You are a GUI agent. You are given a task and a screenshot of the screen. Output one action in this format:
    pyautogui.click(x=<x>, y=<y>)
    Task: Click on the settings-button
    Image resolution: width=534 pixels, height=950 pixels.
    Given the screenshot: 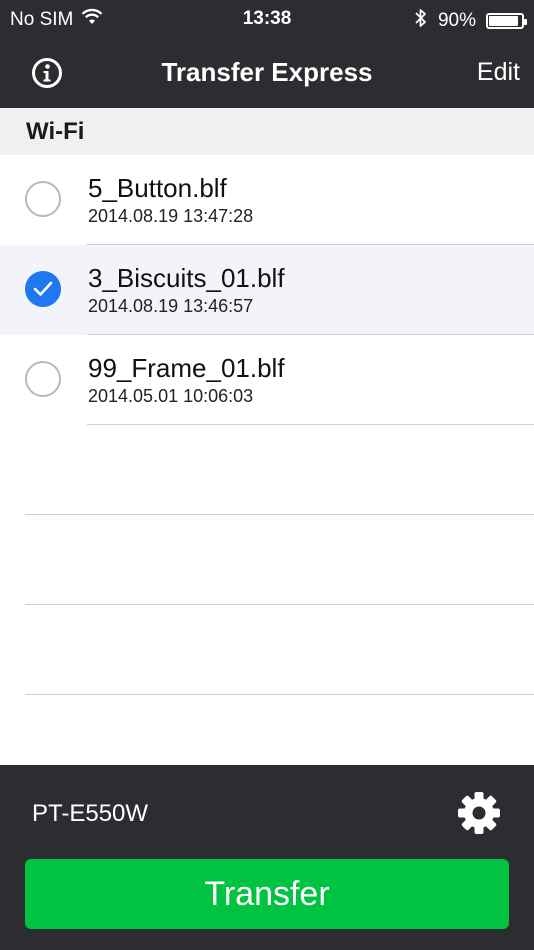 What is the action you would take?
    pyautogui.click(x=479, y=813)
    